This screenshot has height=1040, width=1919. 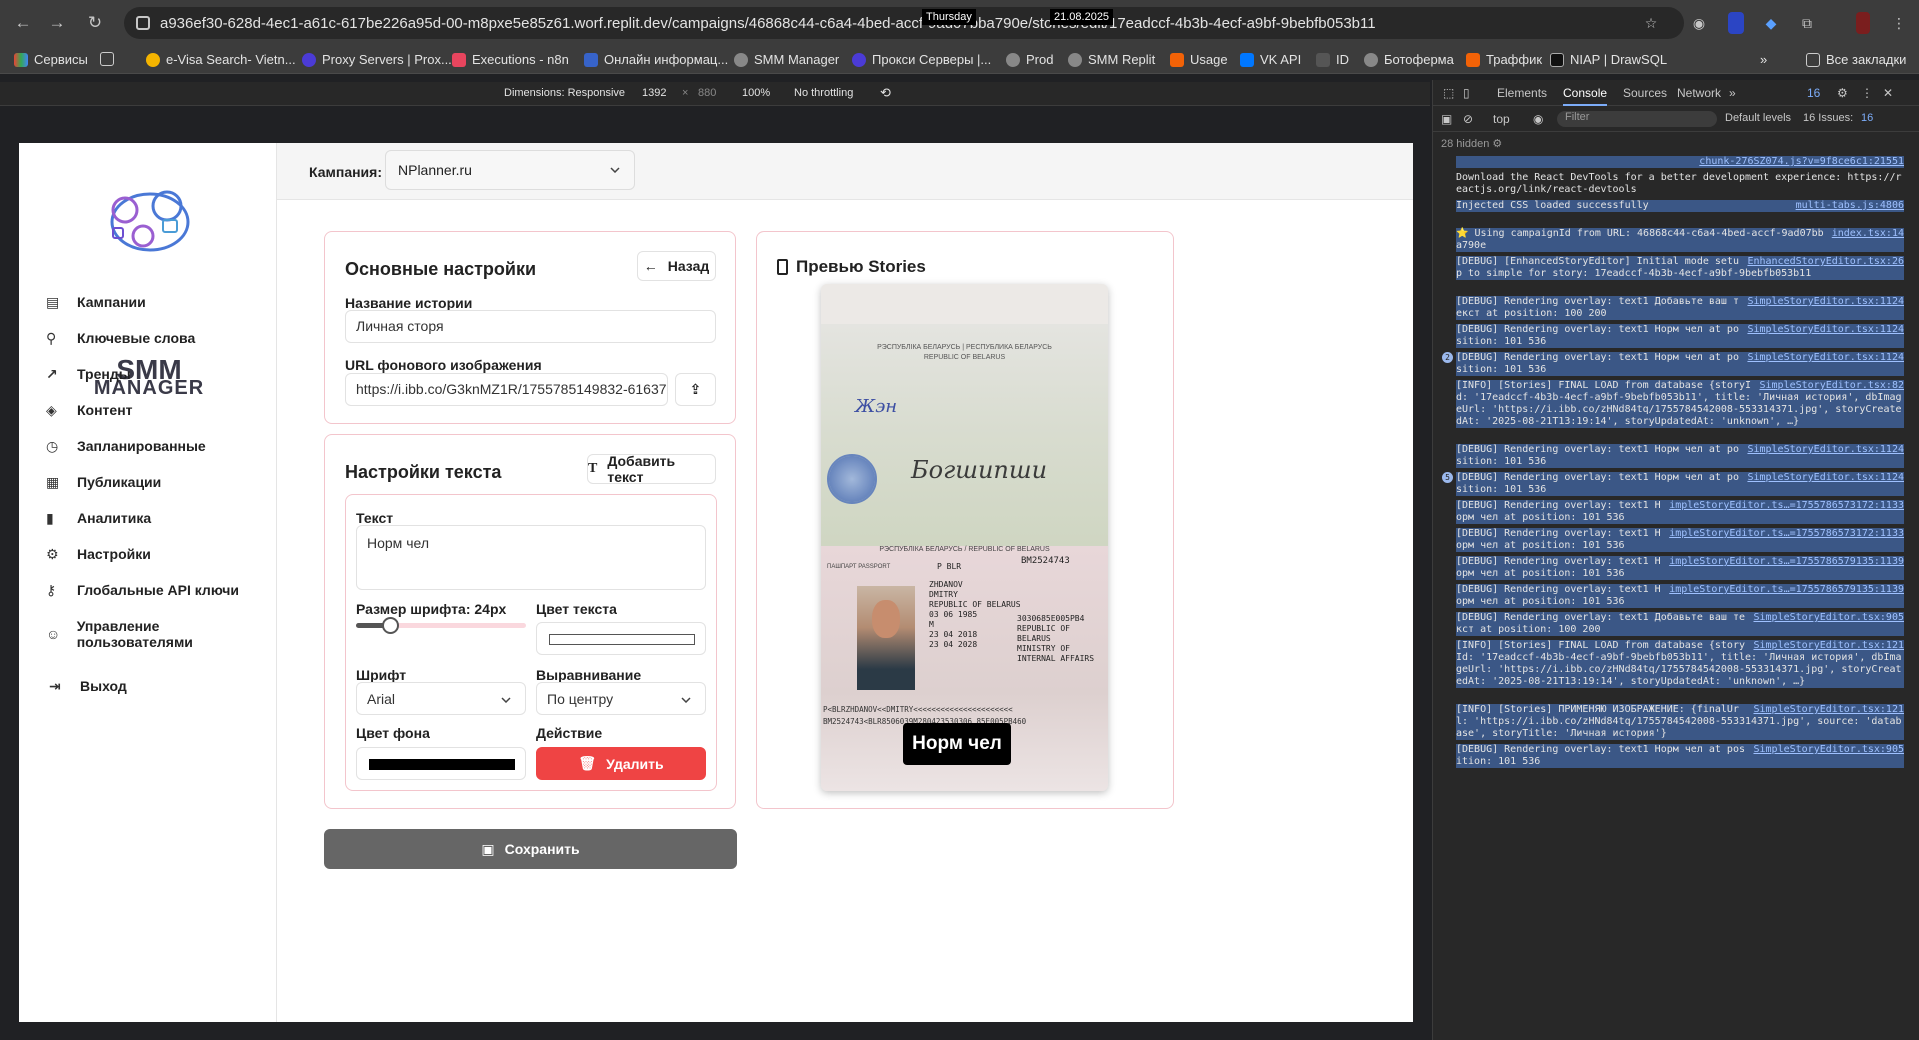 I want to click on bookmark-item: Prod, so click(x=1029, y=59).